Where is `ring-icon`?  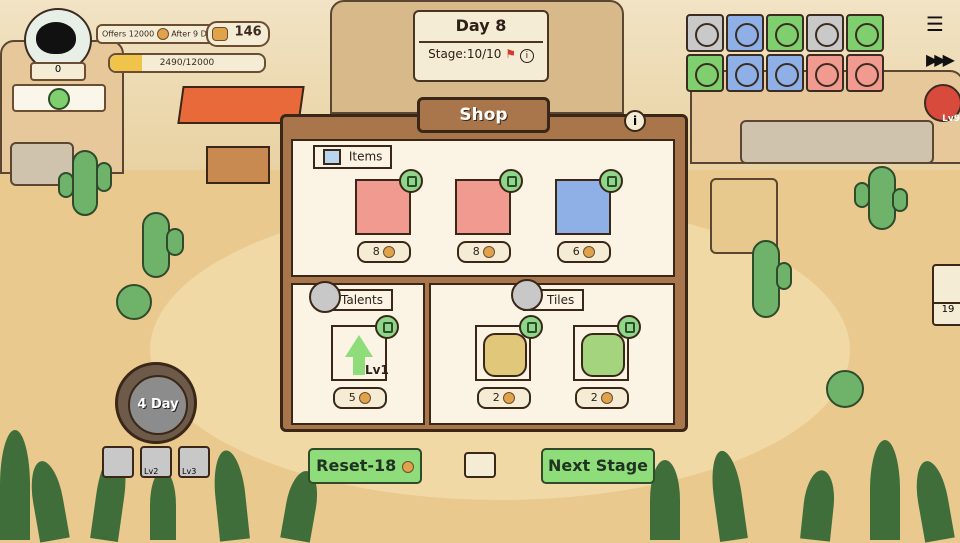
ring-icon is located at coordinates (745, 33).